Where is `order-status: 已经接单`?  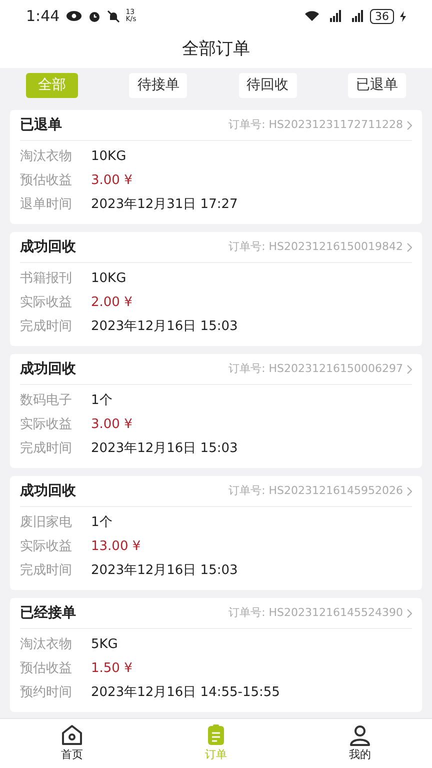 order-status: 已经接单 is located at coordinates (48, 613).